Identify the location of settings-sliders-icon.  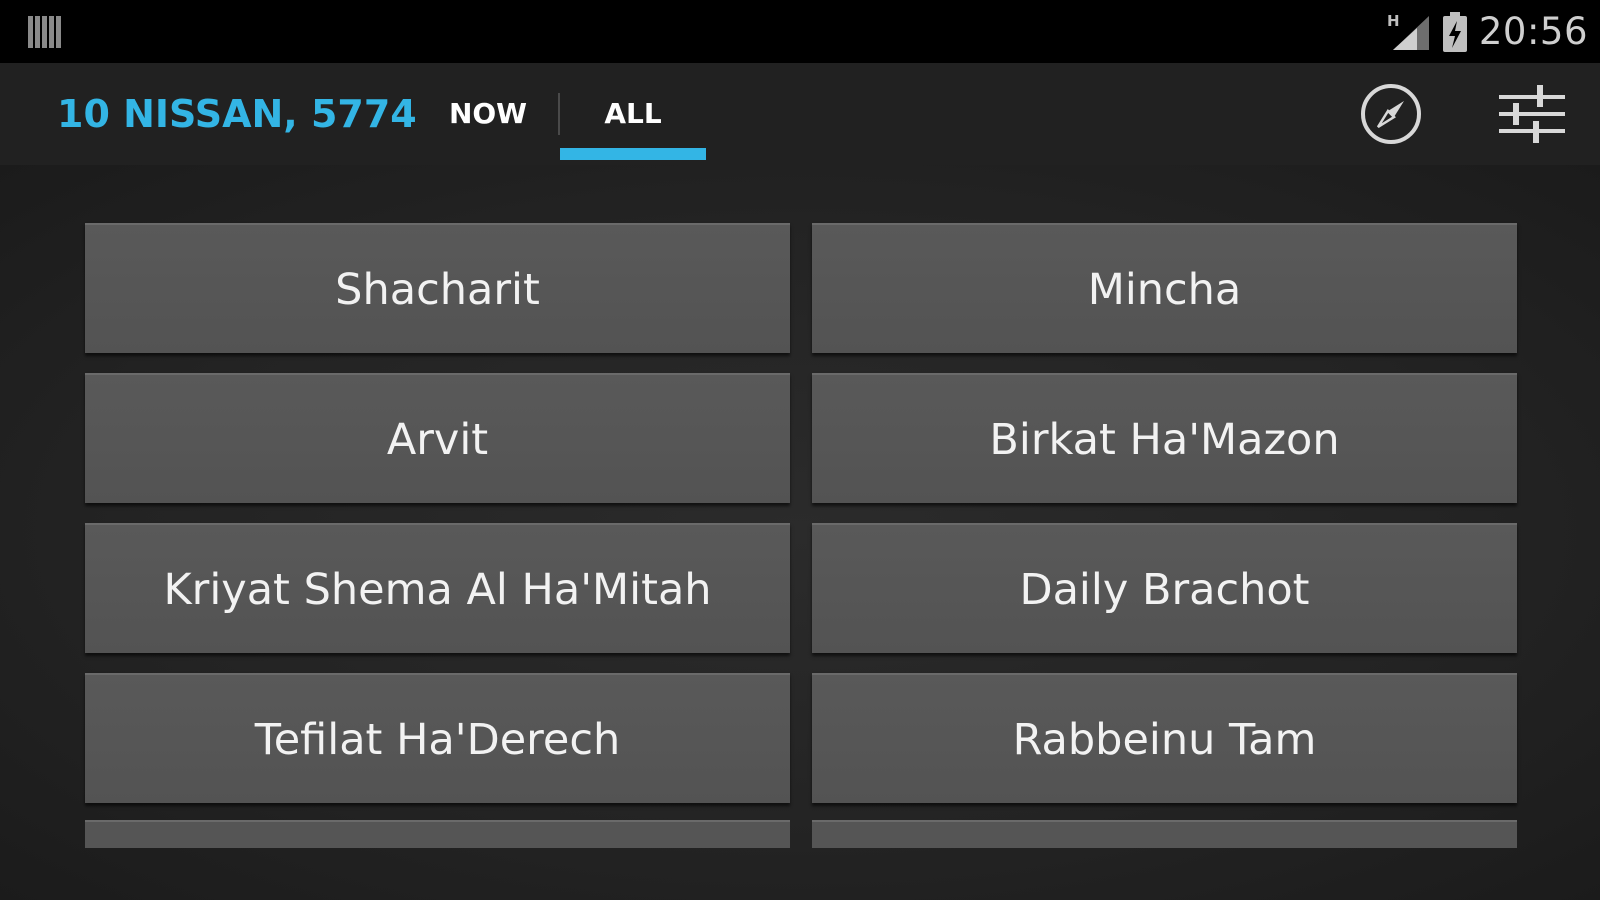
(1532, 114).